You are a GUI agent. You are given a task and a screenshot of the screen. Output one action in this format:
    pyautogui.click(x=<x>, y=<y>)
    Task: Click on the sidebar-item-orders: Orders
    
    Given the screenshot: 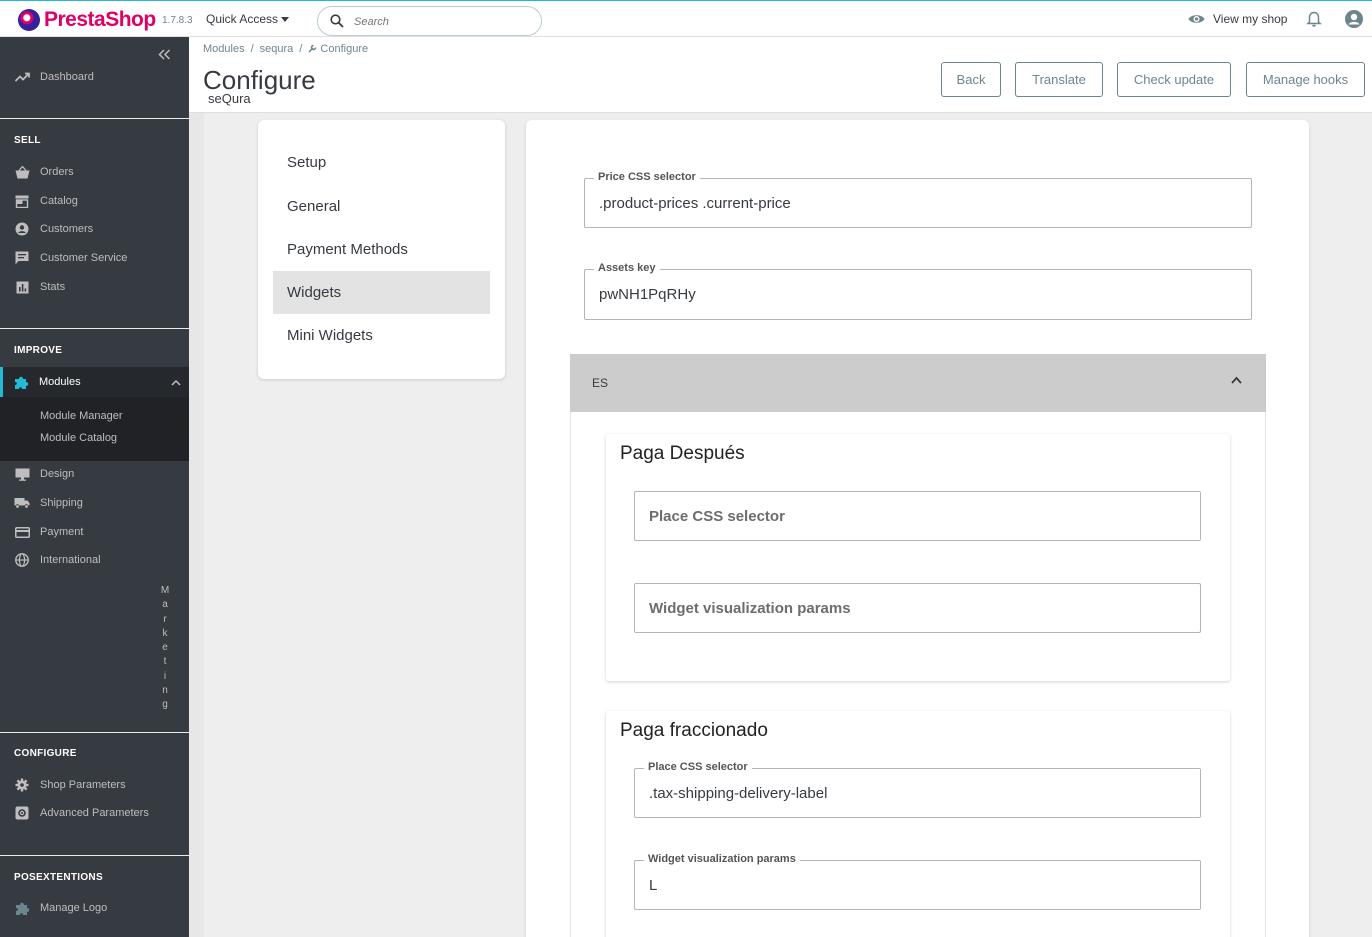 What is the action you would take?
    pyautogui.click(x=44, y=172)
    